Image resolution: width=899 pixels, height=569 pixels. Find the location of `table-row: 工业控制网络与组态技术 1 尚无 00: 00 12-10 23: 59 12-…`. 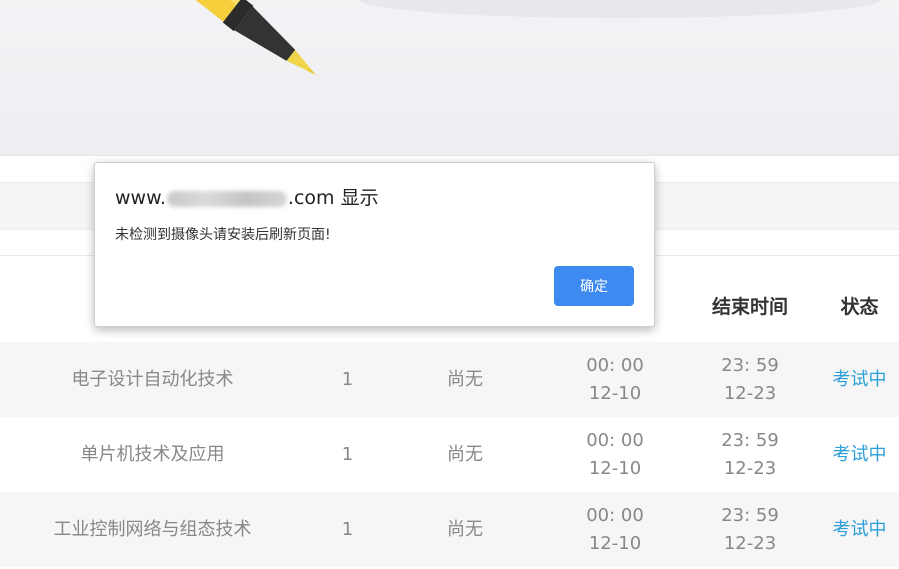

table-row: 工业控制网络与组态技术 1 尚无 00: 00 12-10 23: 59 12-… is located at coordinates (449, 529).